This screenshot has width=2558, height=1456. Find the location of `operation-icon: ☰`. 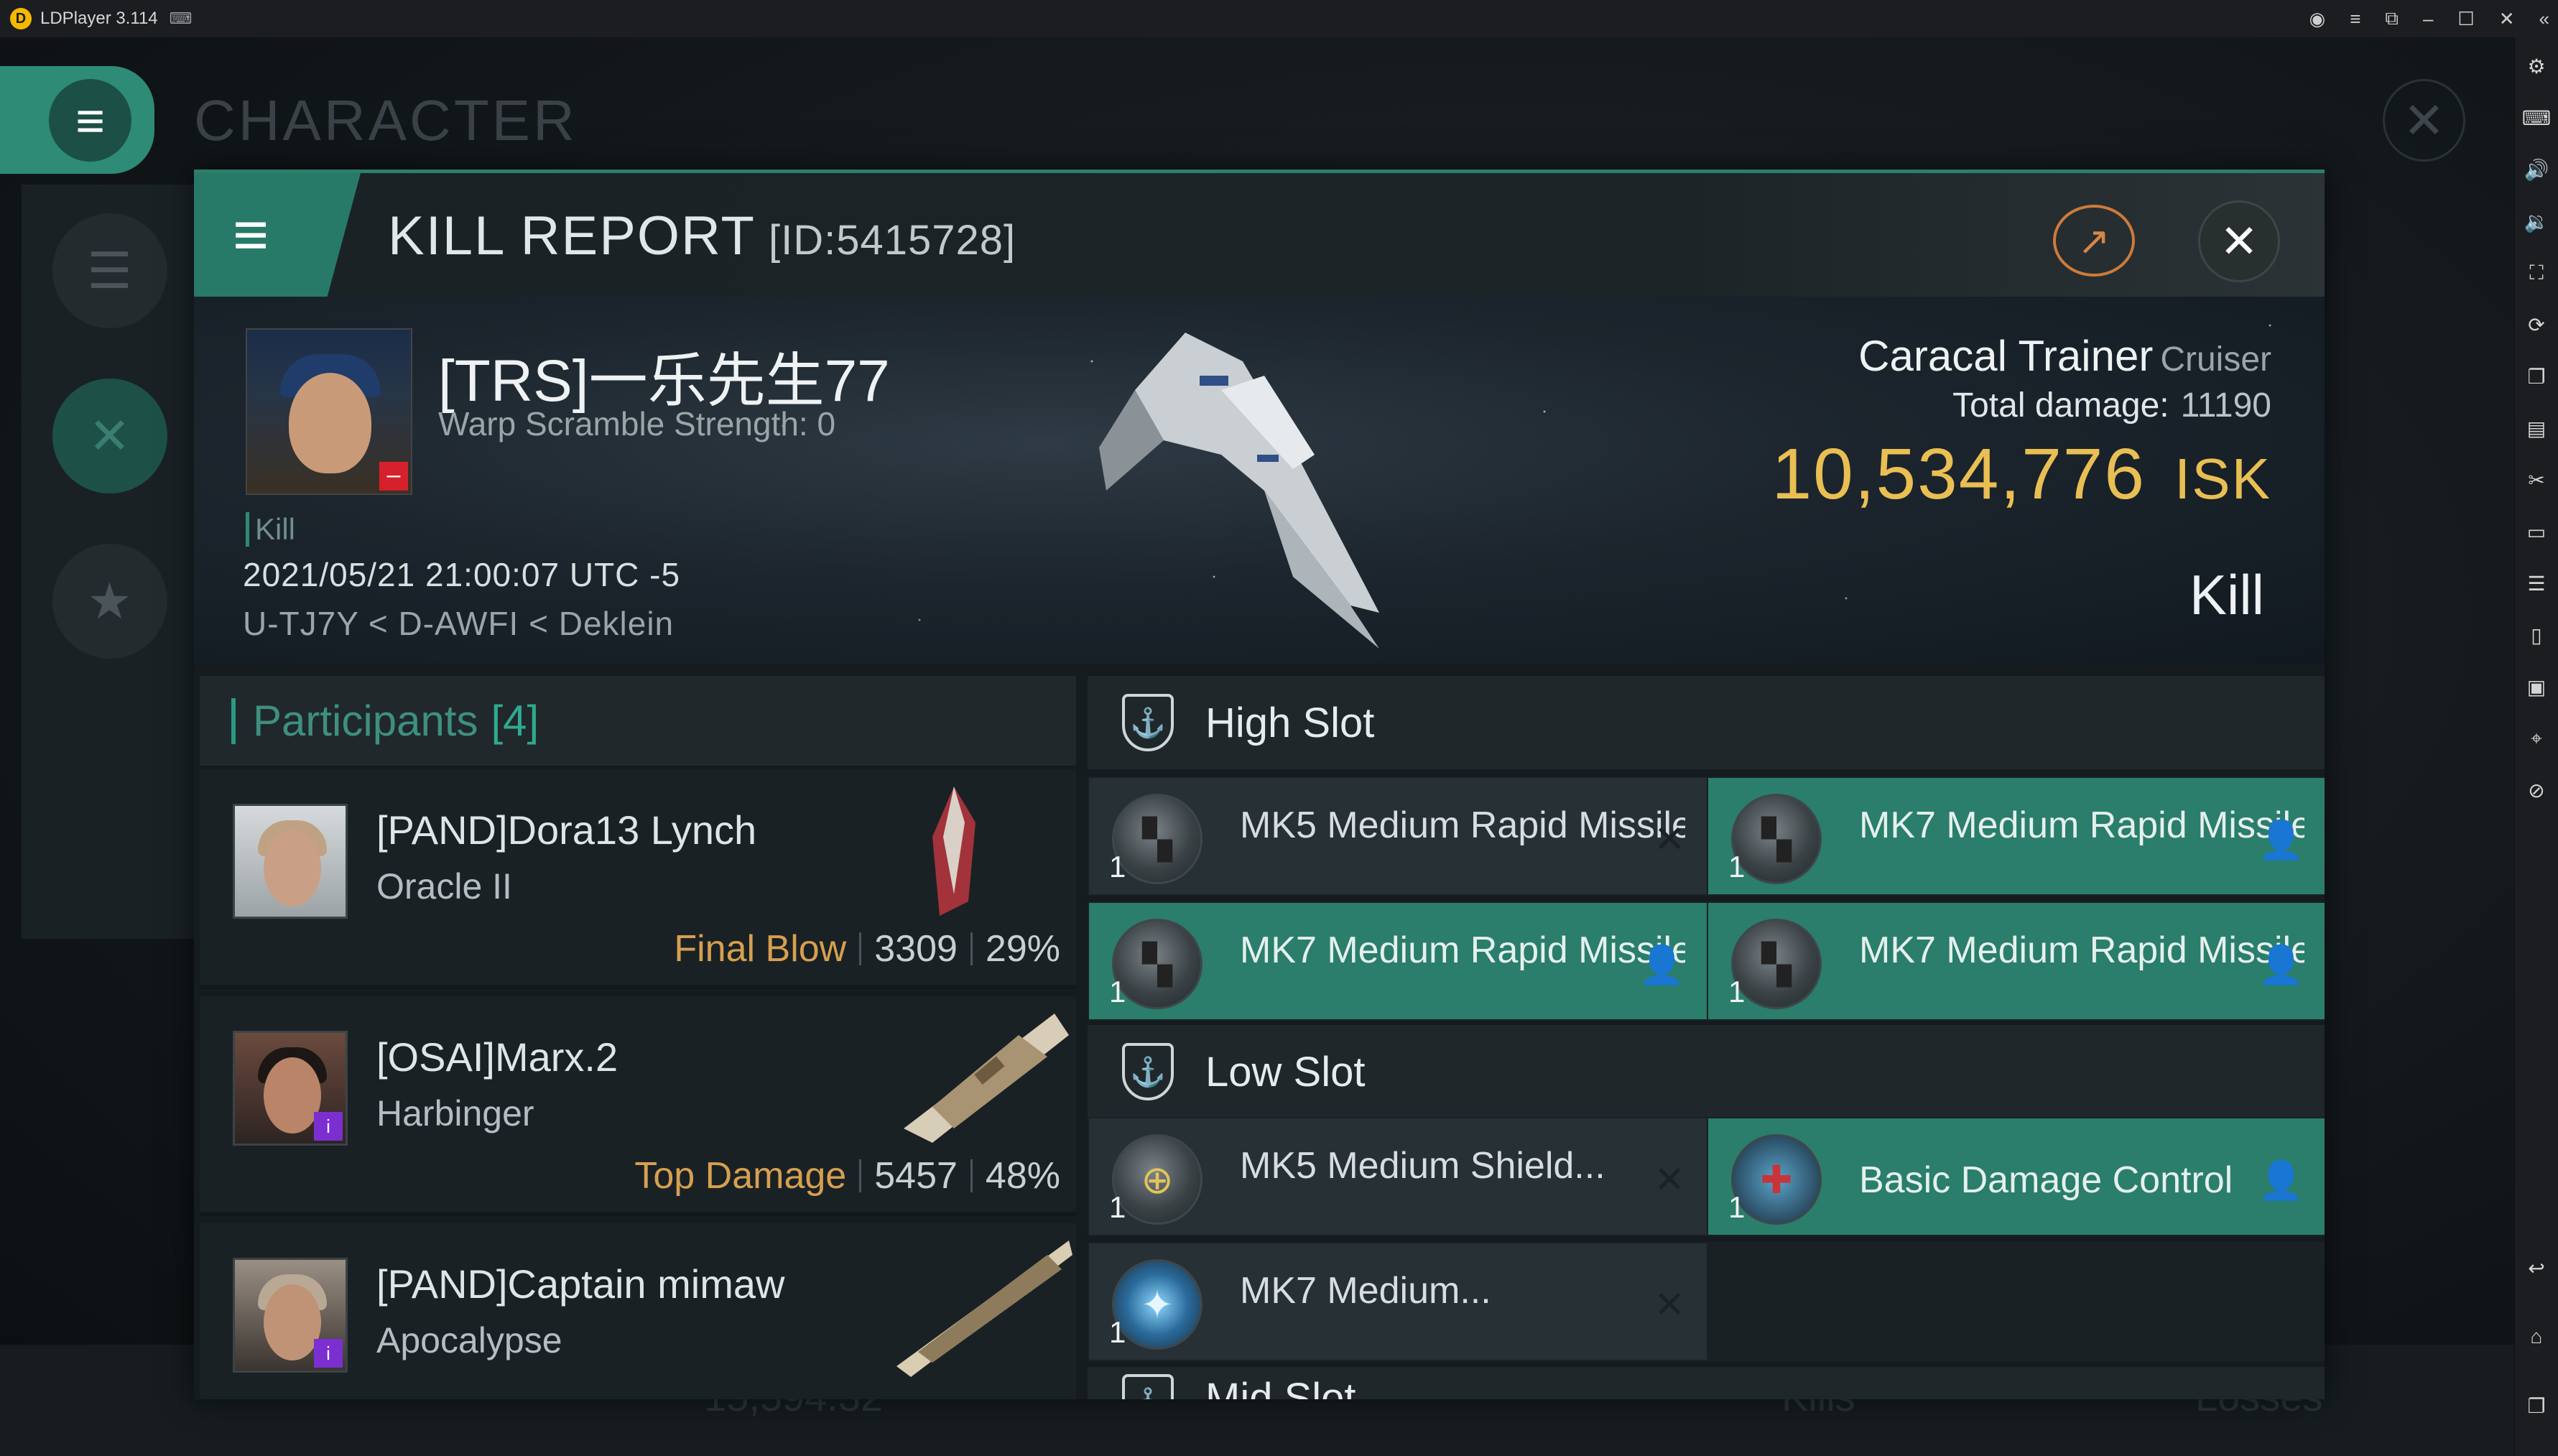

operation-icon: ☰ is located at coordinates (2536, 583).